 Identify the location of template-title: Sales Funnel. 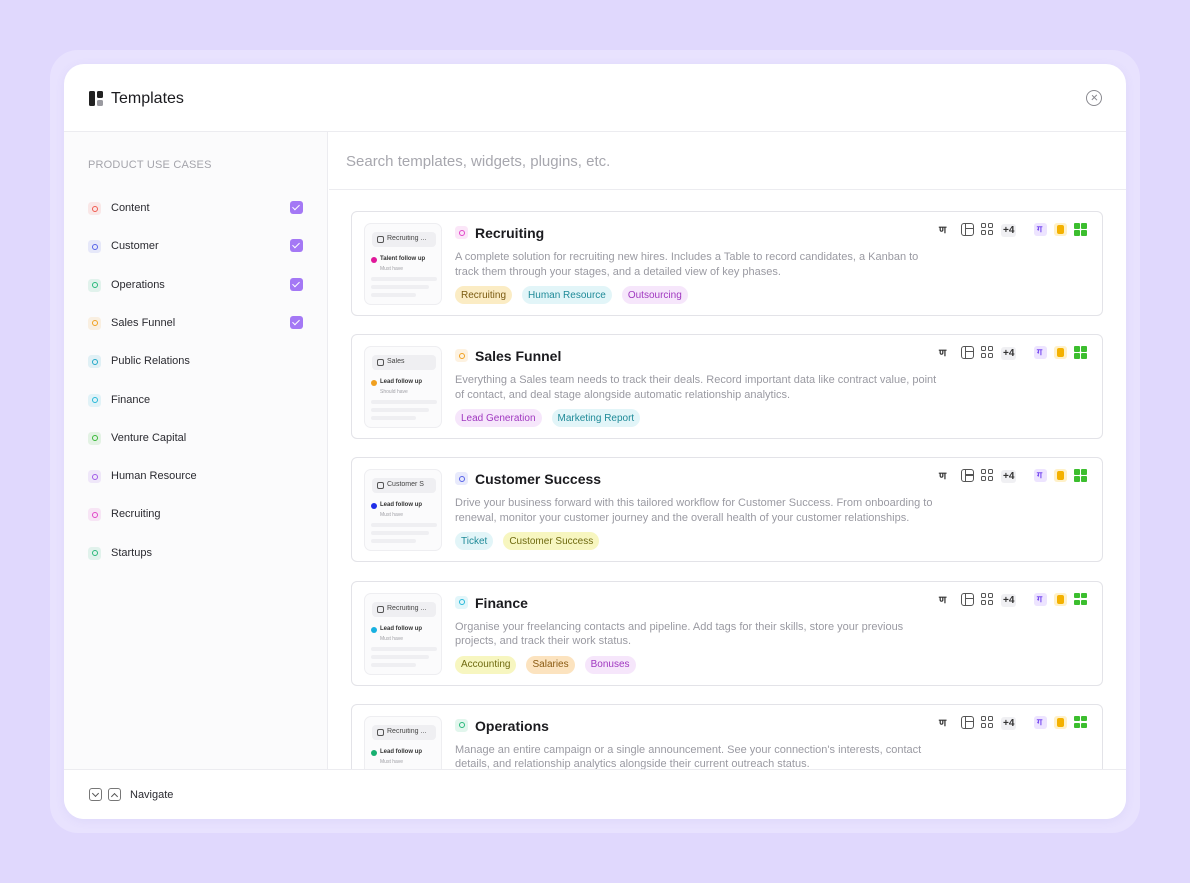
(518, 356).